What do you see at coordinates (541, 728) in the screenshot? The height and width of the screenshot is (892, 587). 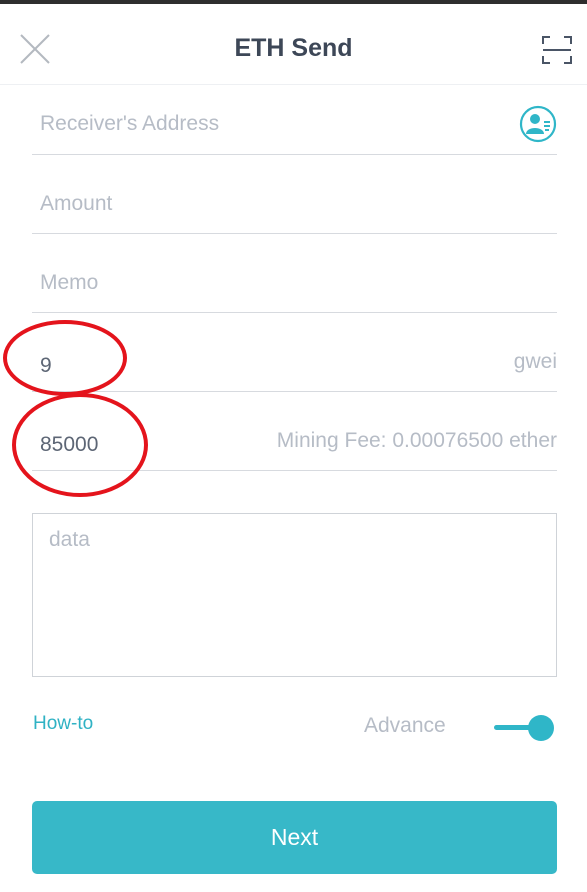 I see `toggle-knob` at bounding box center [541, 728].